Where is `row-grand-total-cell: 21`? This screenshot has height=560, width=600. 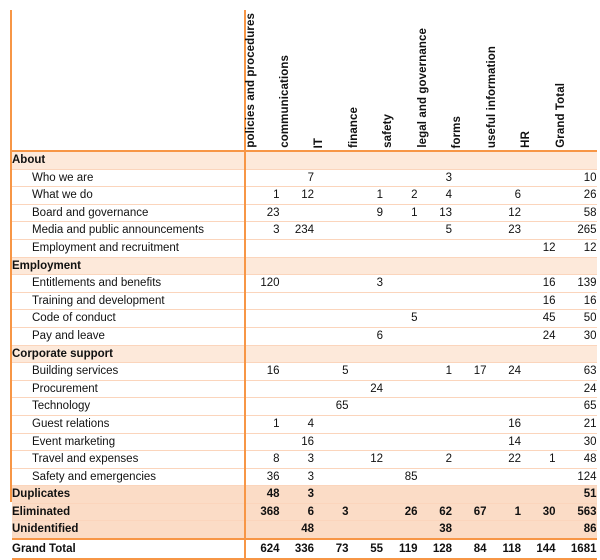 row-grand-total-cell: 21 is located at coordinates (576, 424).